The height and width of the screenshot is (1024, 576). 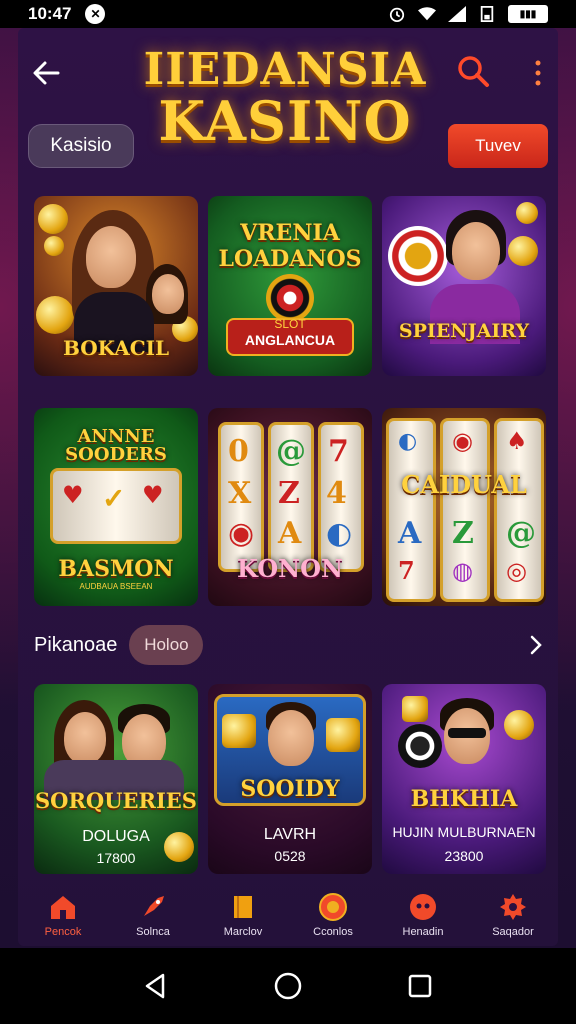 I want to click on nav-label: Cconlos, so click(x=333, y=932).